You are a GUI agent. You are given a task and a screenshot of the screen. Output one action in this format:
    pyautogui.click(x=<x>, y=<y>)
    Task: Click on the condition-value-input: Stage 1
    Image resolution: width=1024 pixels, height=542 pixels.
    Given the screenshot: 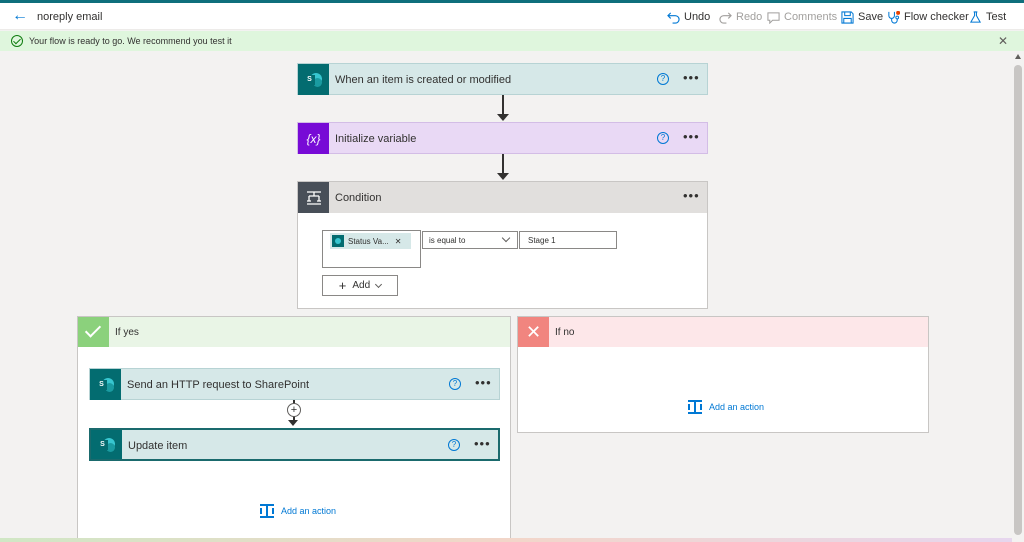 What is the action you would take?
    pyautogui.click(x=568, y=240)
    